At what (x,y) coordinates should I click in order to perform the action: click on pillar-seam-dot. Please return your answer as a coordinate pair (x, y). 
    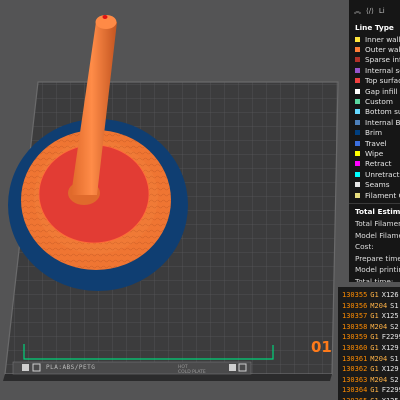
    Looking at the image, I should click on (105, 17).